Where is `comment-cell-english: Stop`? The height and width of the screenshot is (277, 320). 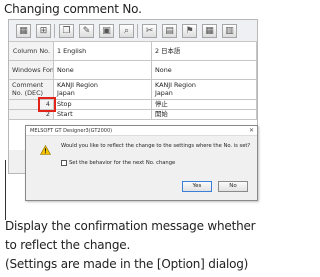
comment-cell-english: Stop is located at coordinates (103, 105).